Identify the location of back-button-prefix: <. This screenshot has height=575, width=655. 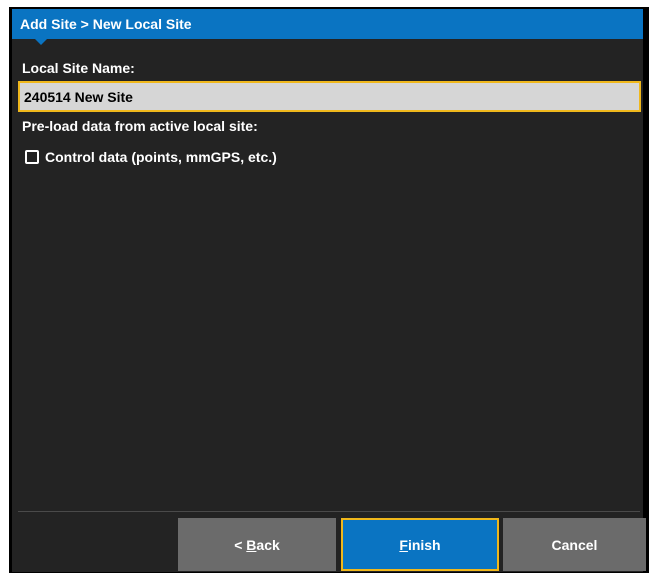
(240, 544).